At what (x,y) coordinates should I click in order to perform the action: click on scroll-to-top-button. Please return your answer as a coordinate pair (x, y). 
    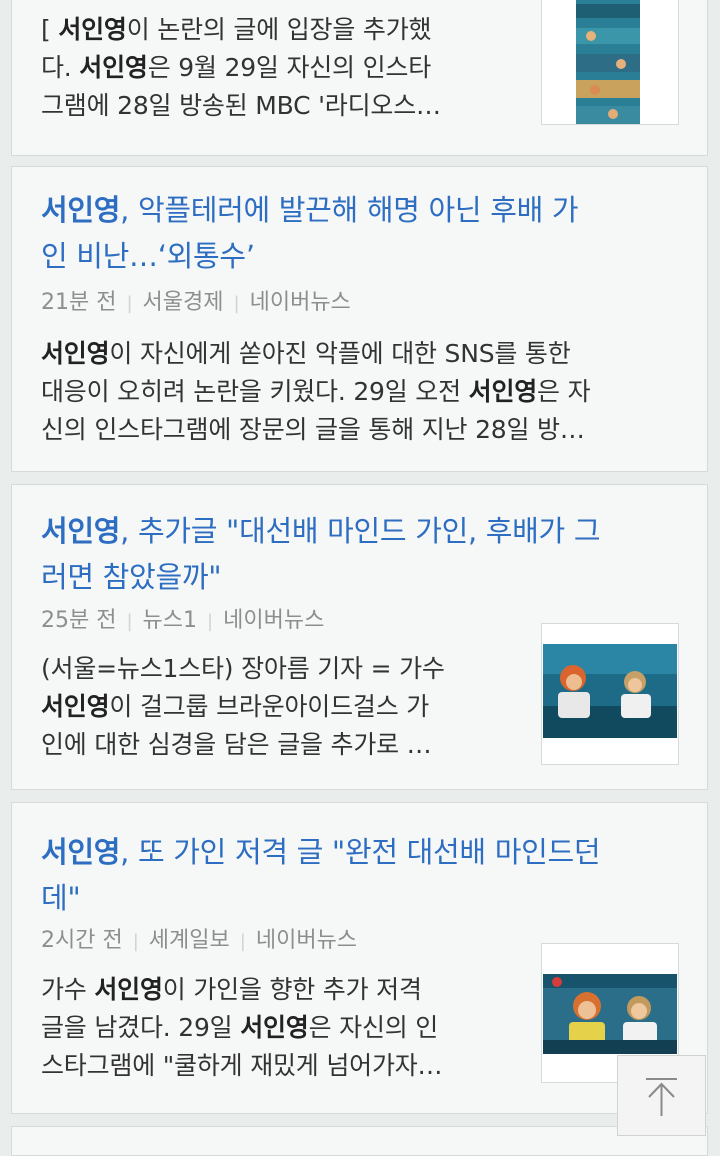
    Looking at the image, I should click on (661, 1095).